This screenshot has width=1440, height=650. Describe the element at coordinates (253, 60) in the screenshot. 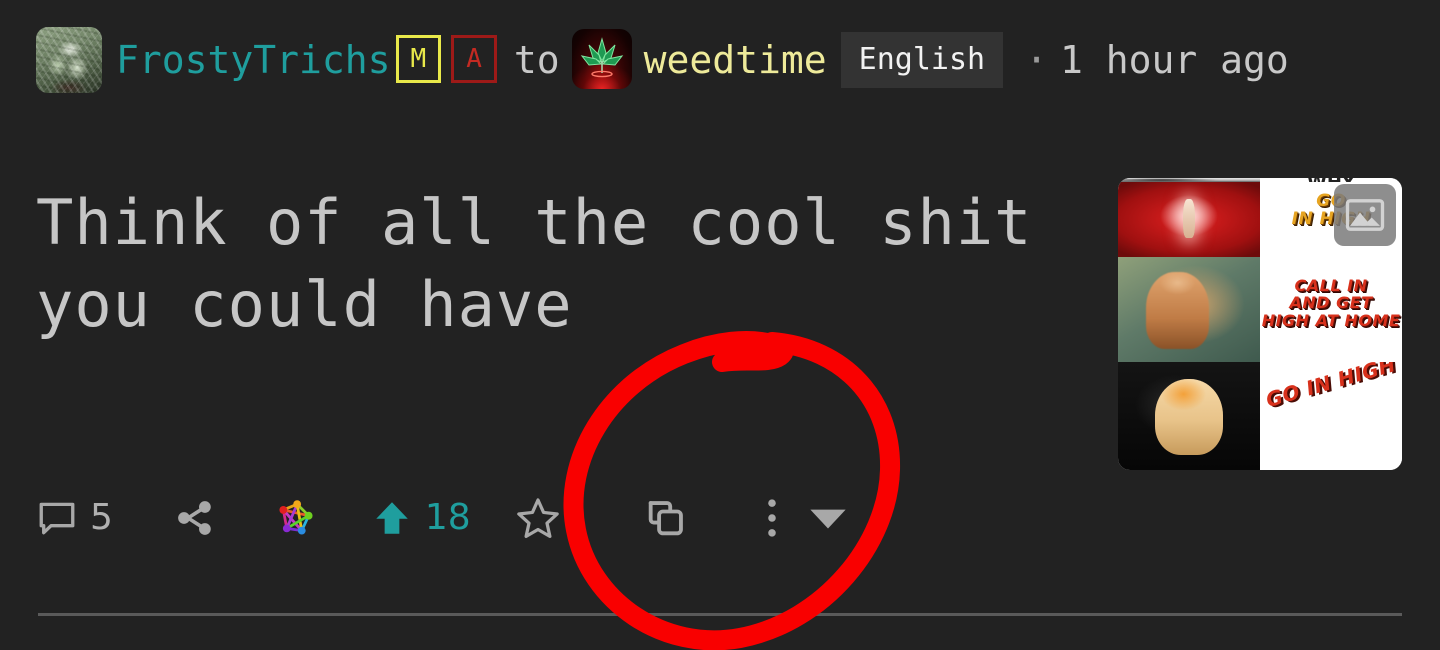

I see `author-name: FrostyTrichs` at that location.